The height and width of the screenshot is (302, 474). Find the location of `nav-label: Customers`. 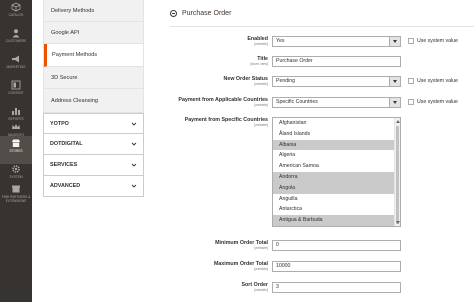

nav-label: Customers is located at coordinates (16, 41).